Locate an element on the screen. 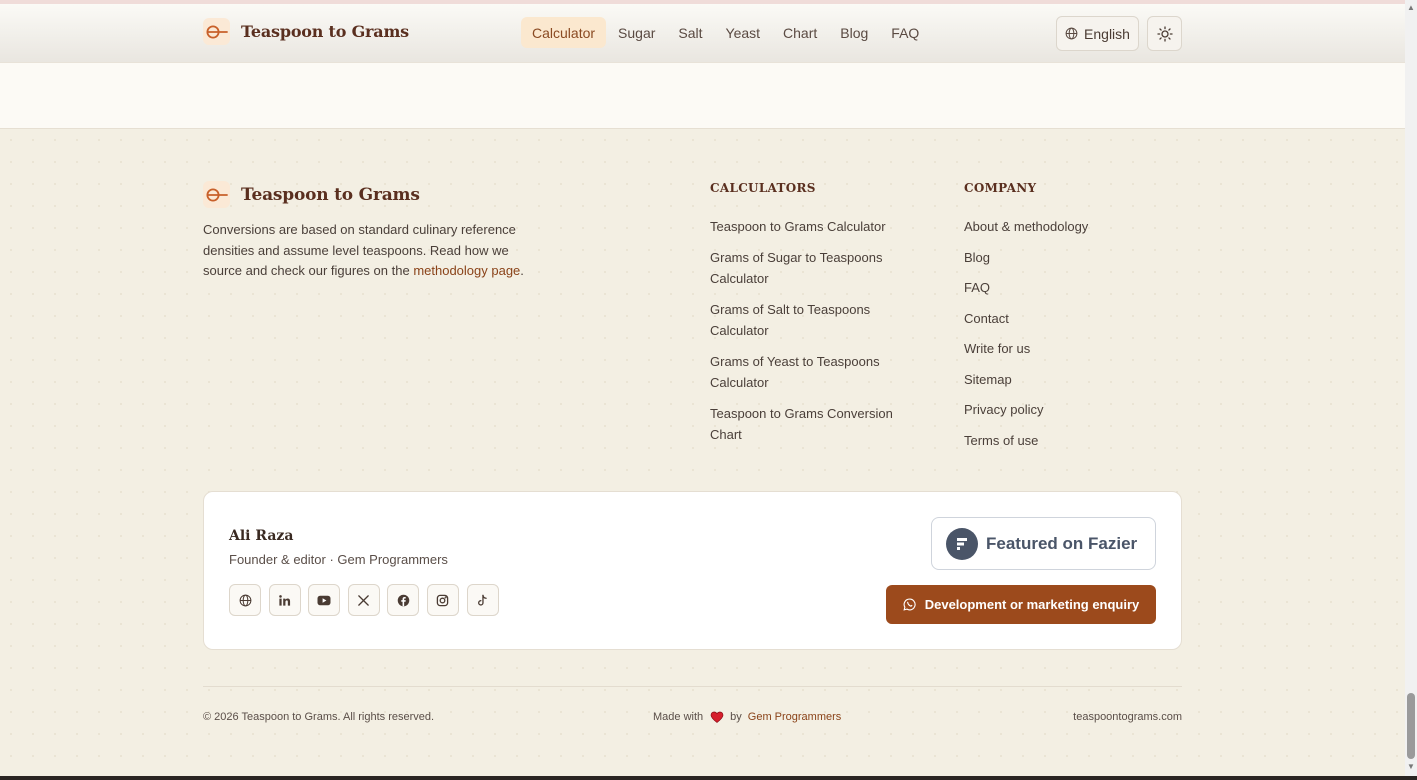 This screenshot has width=1417, height=780. nav-calculator: Calculator is located at coordinates (564, 32).